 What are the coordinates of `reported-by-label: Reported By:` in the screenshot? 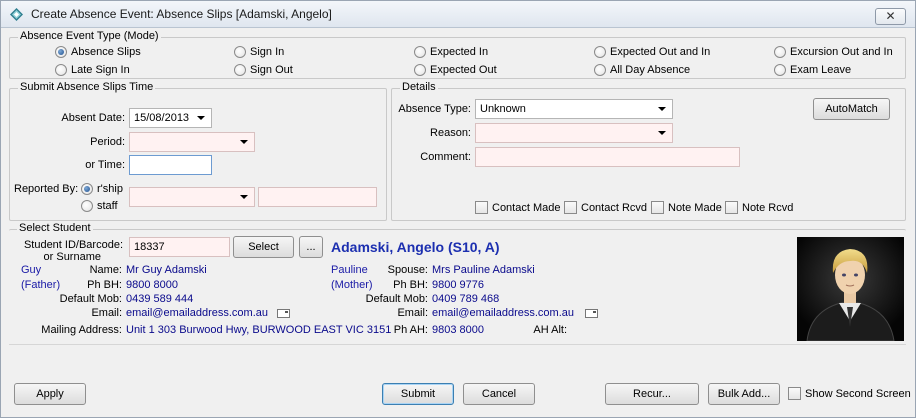 It's located at (46, 189).